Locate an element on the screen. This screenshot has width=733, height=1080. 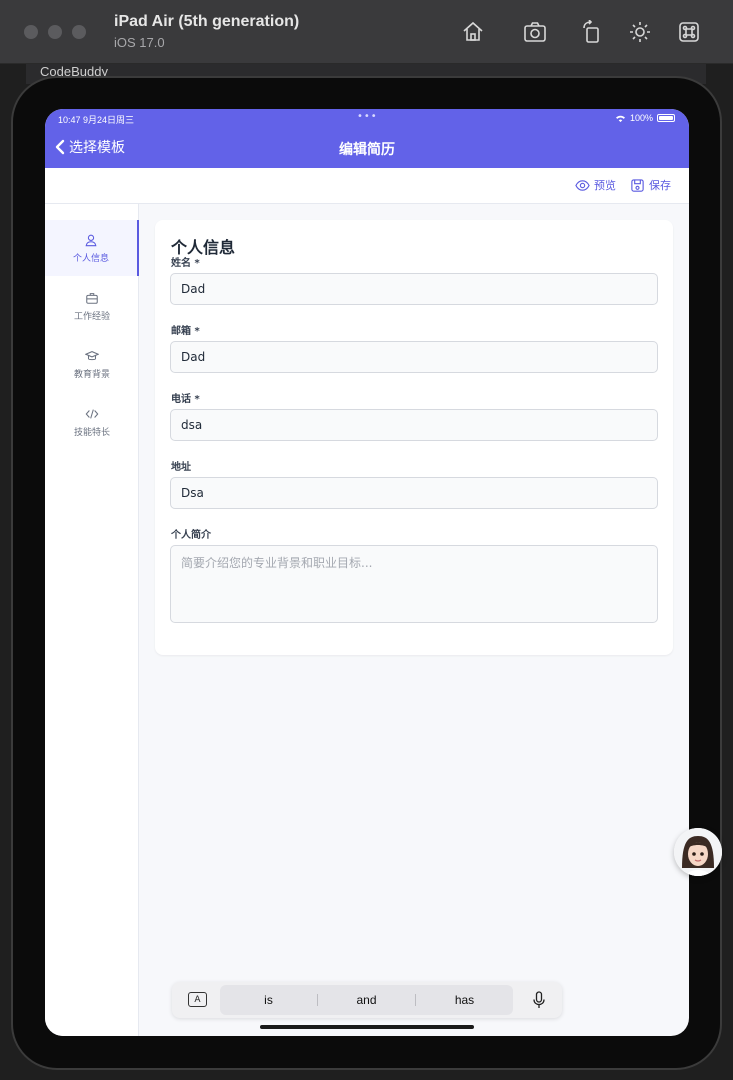
address-field is located at coordinates (414, 493).